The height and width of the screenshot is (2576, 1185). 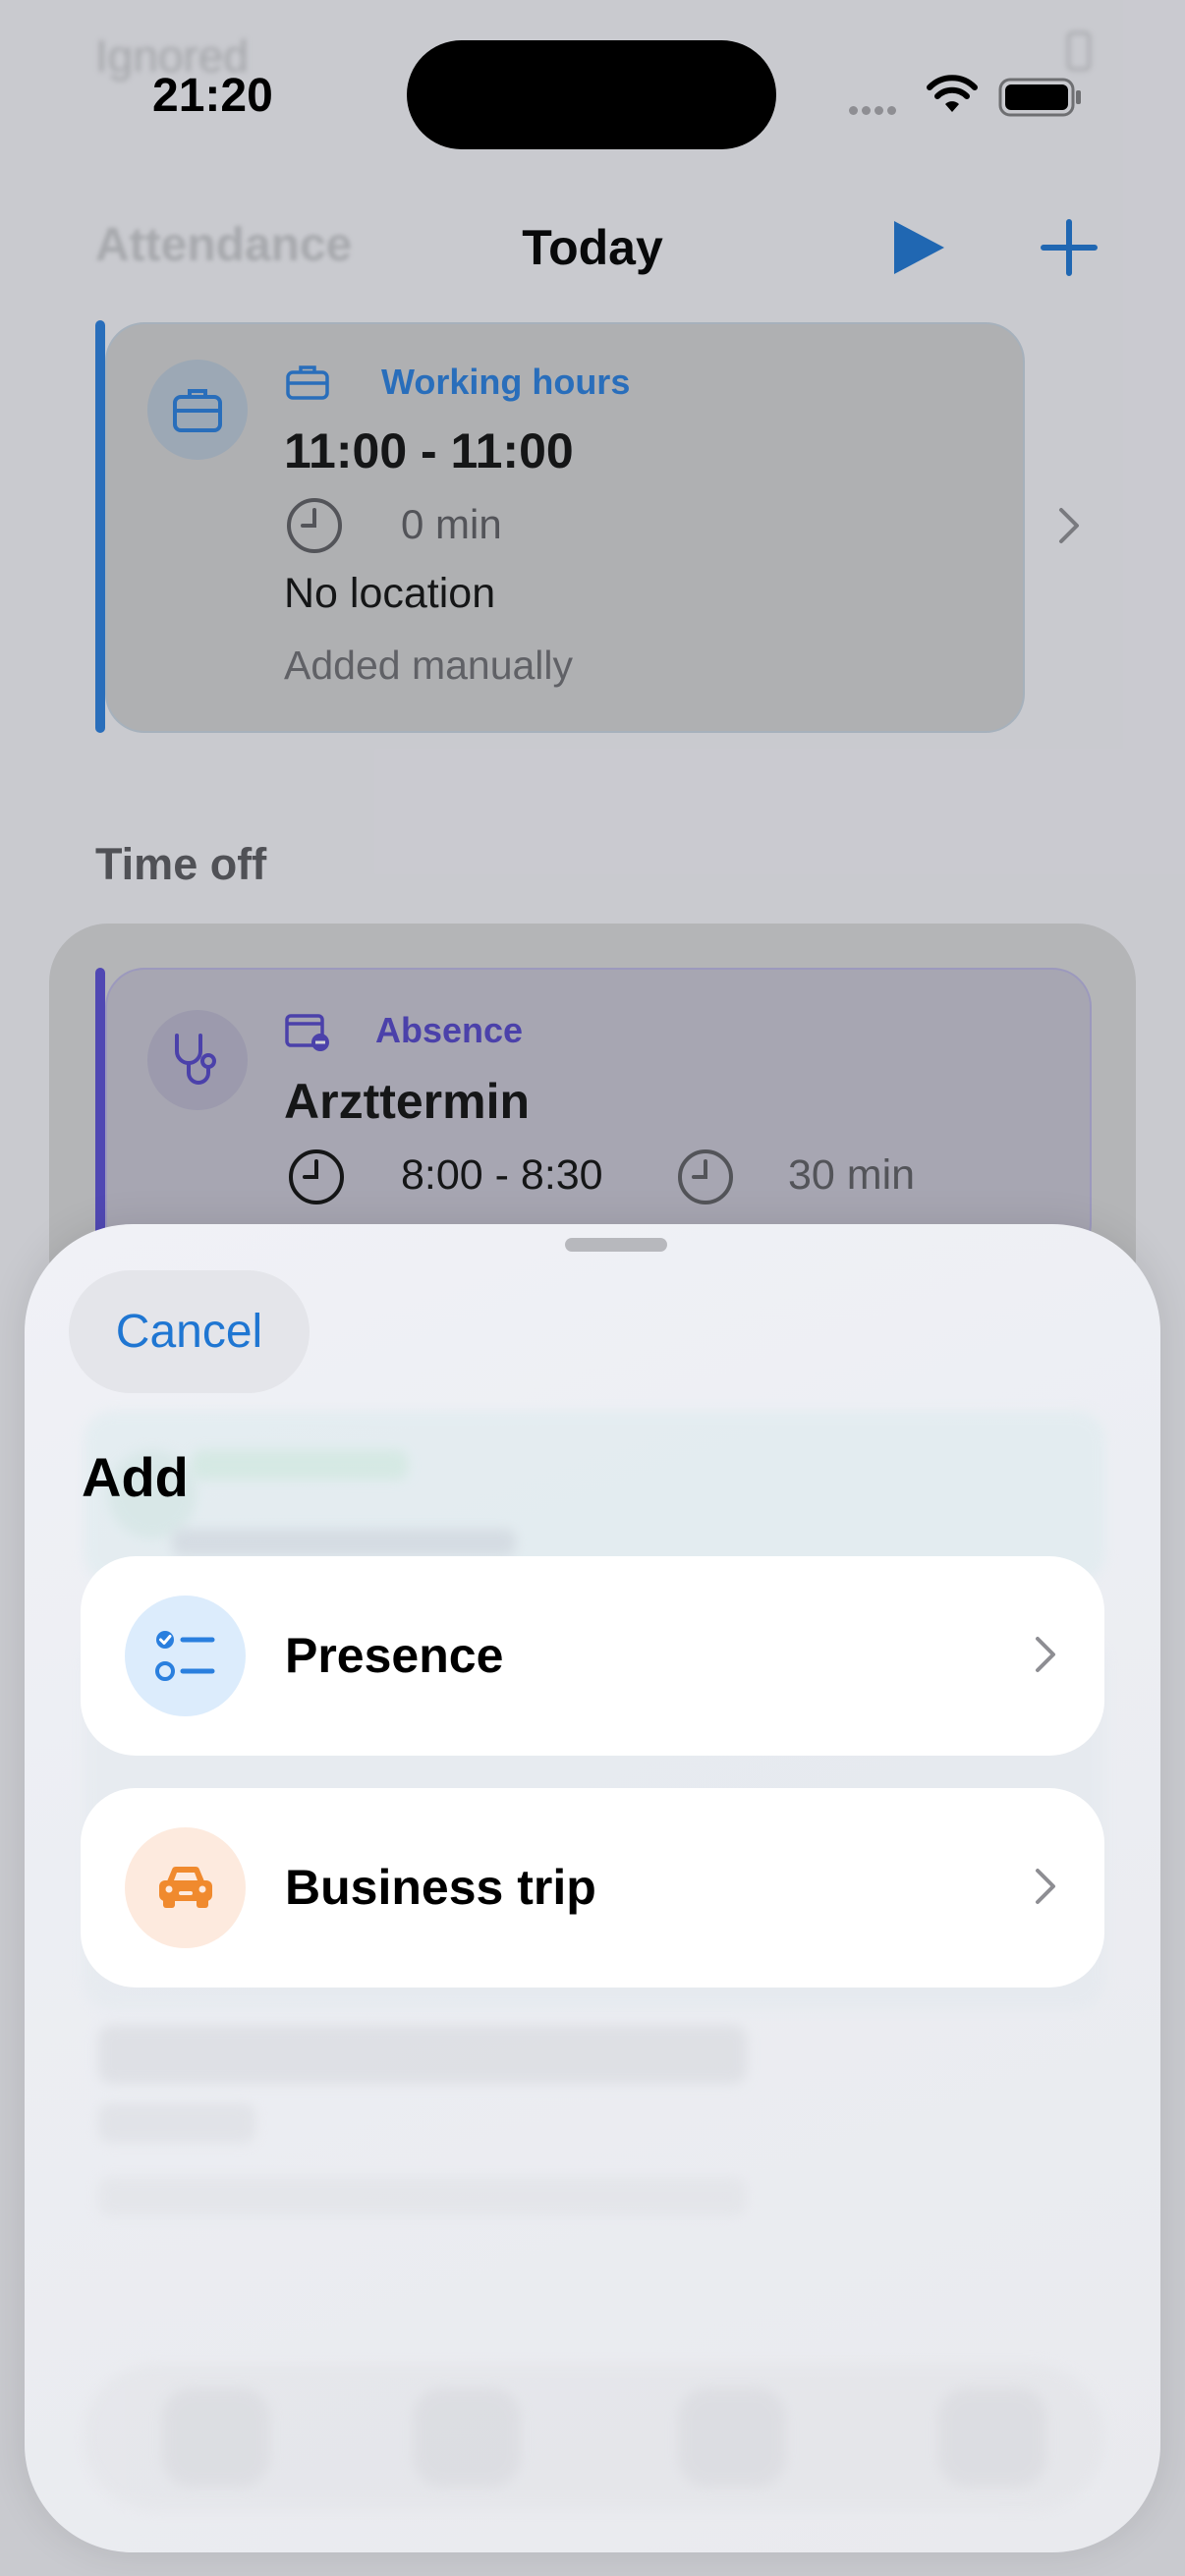 I want to click on status-bar: 21:20, so click(x=592, y=98).